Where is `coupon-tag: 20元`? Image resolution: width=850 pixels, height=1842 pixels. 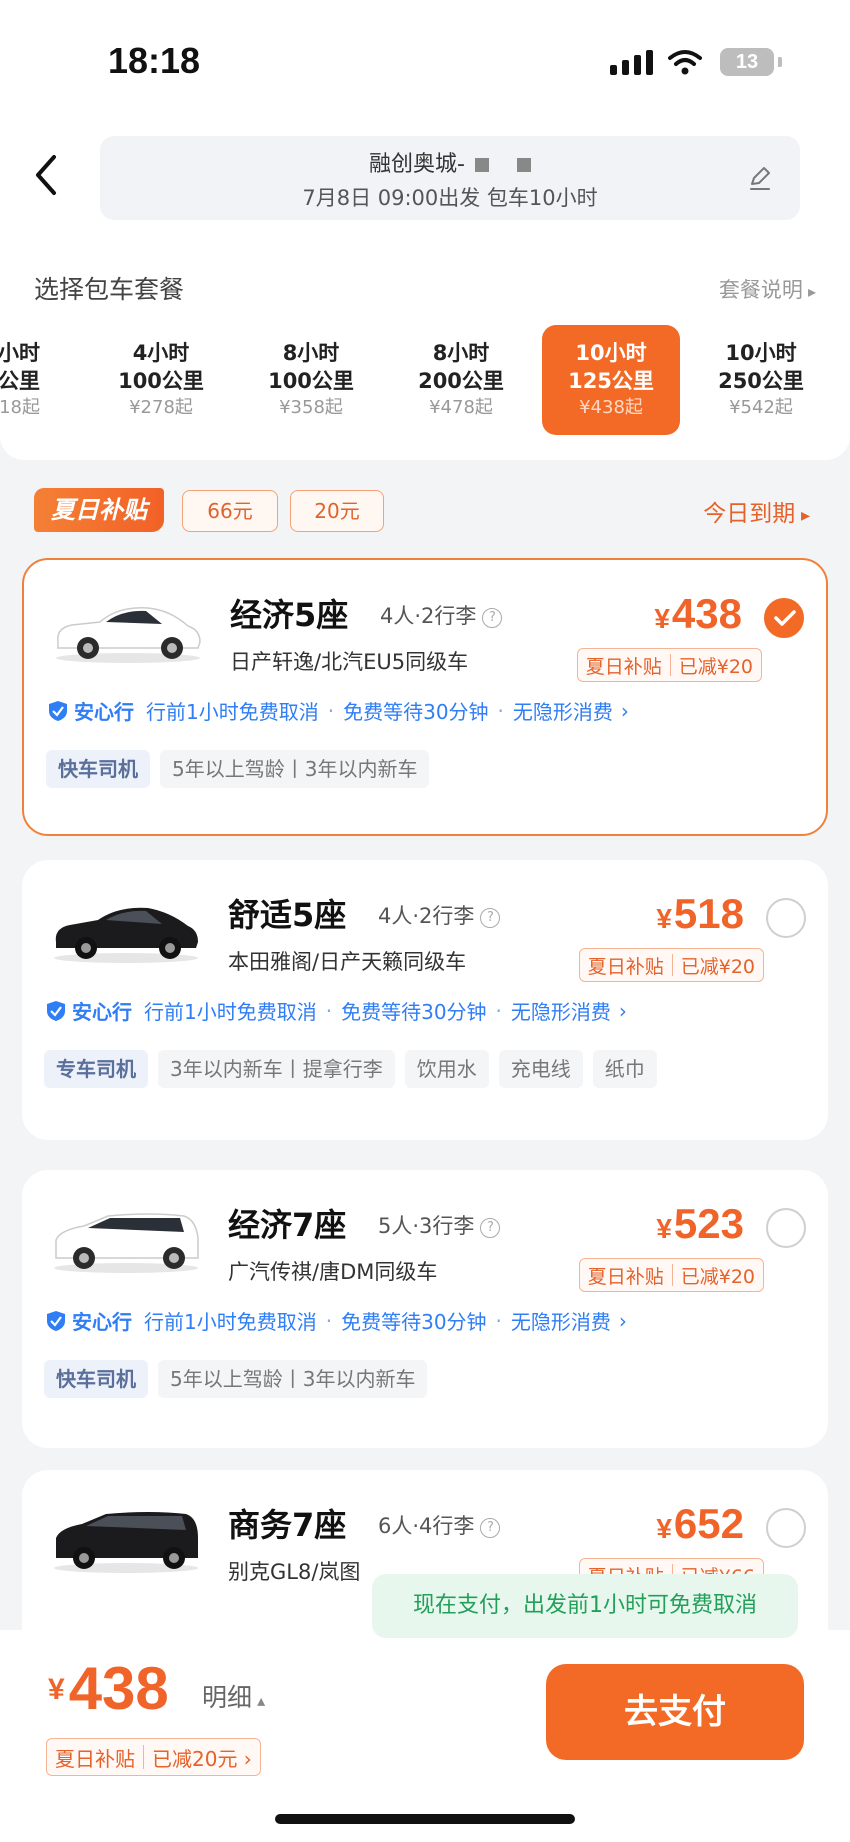
coupon-tag: 20元 is located at coordinates (337, 511).